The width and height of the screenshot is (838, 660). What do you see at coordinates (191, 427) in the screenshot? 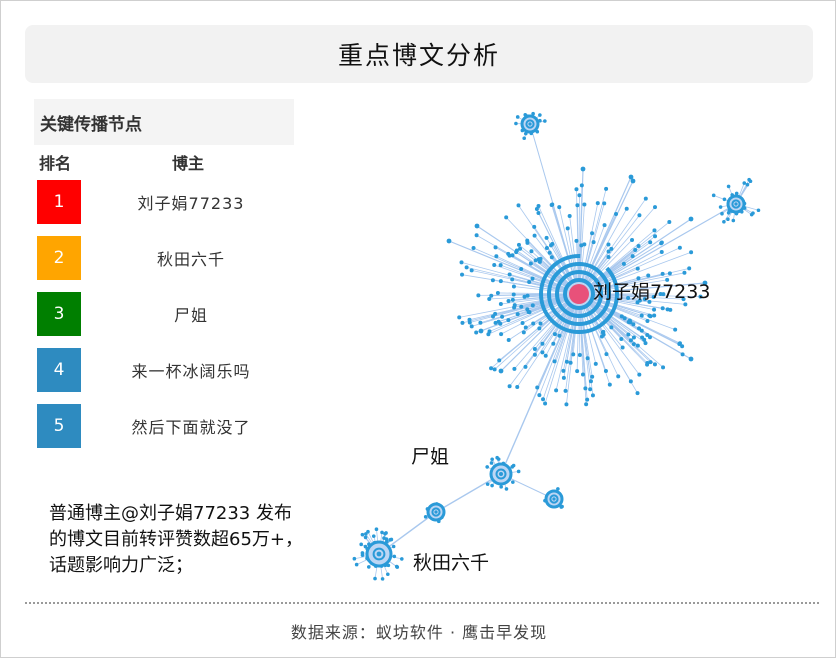
I see `user-name: 然后下面就没了` at bounding box center [191, 427].